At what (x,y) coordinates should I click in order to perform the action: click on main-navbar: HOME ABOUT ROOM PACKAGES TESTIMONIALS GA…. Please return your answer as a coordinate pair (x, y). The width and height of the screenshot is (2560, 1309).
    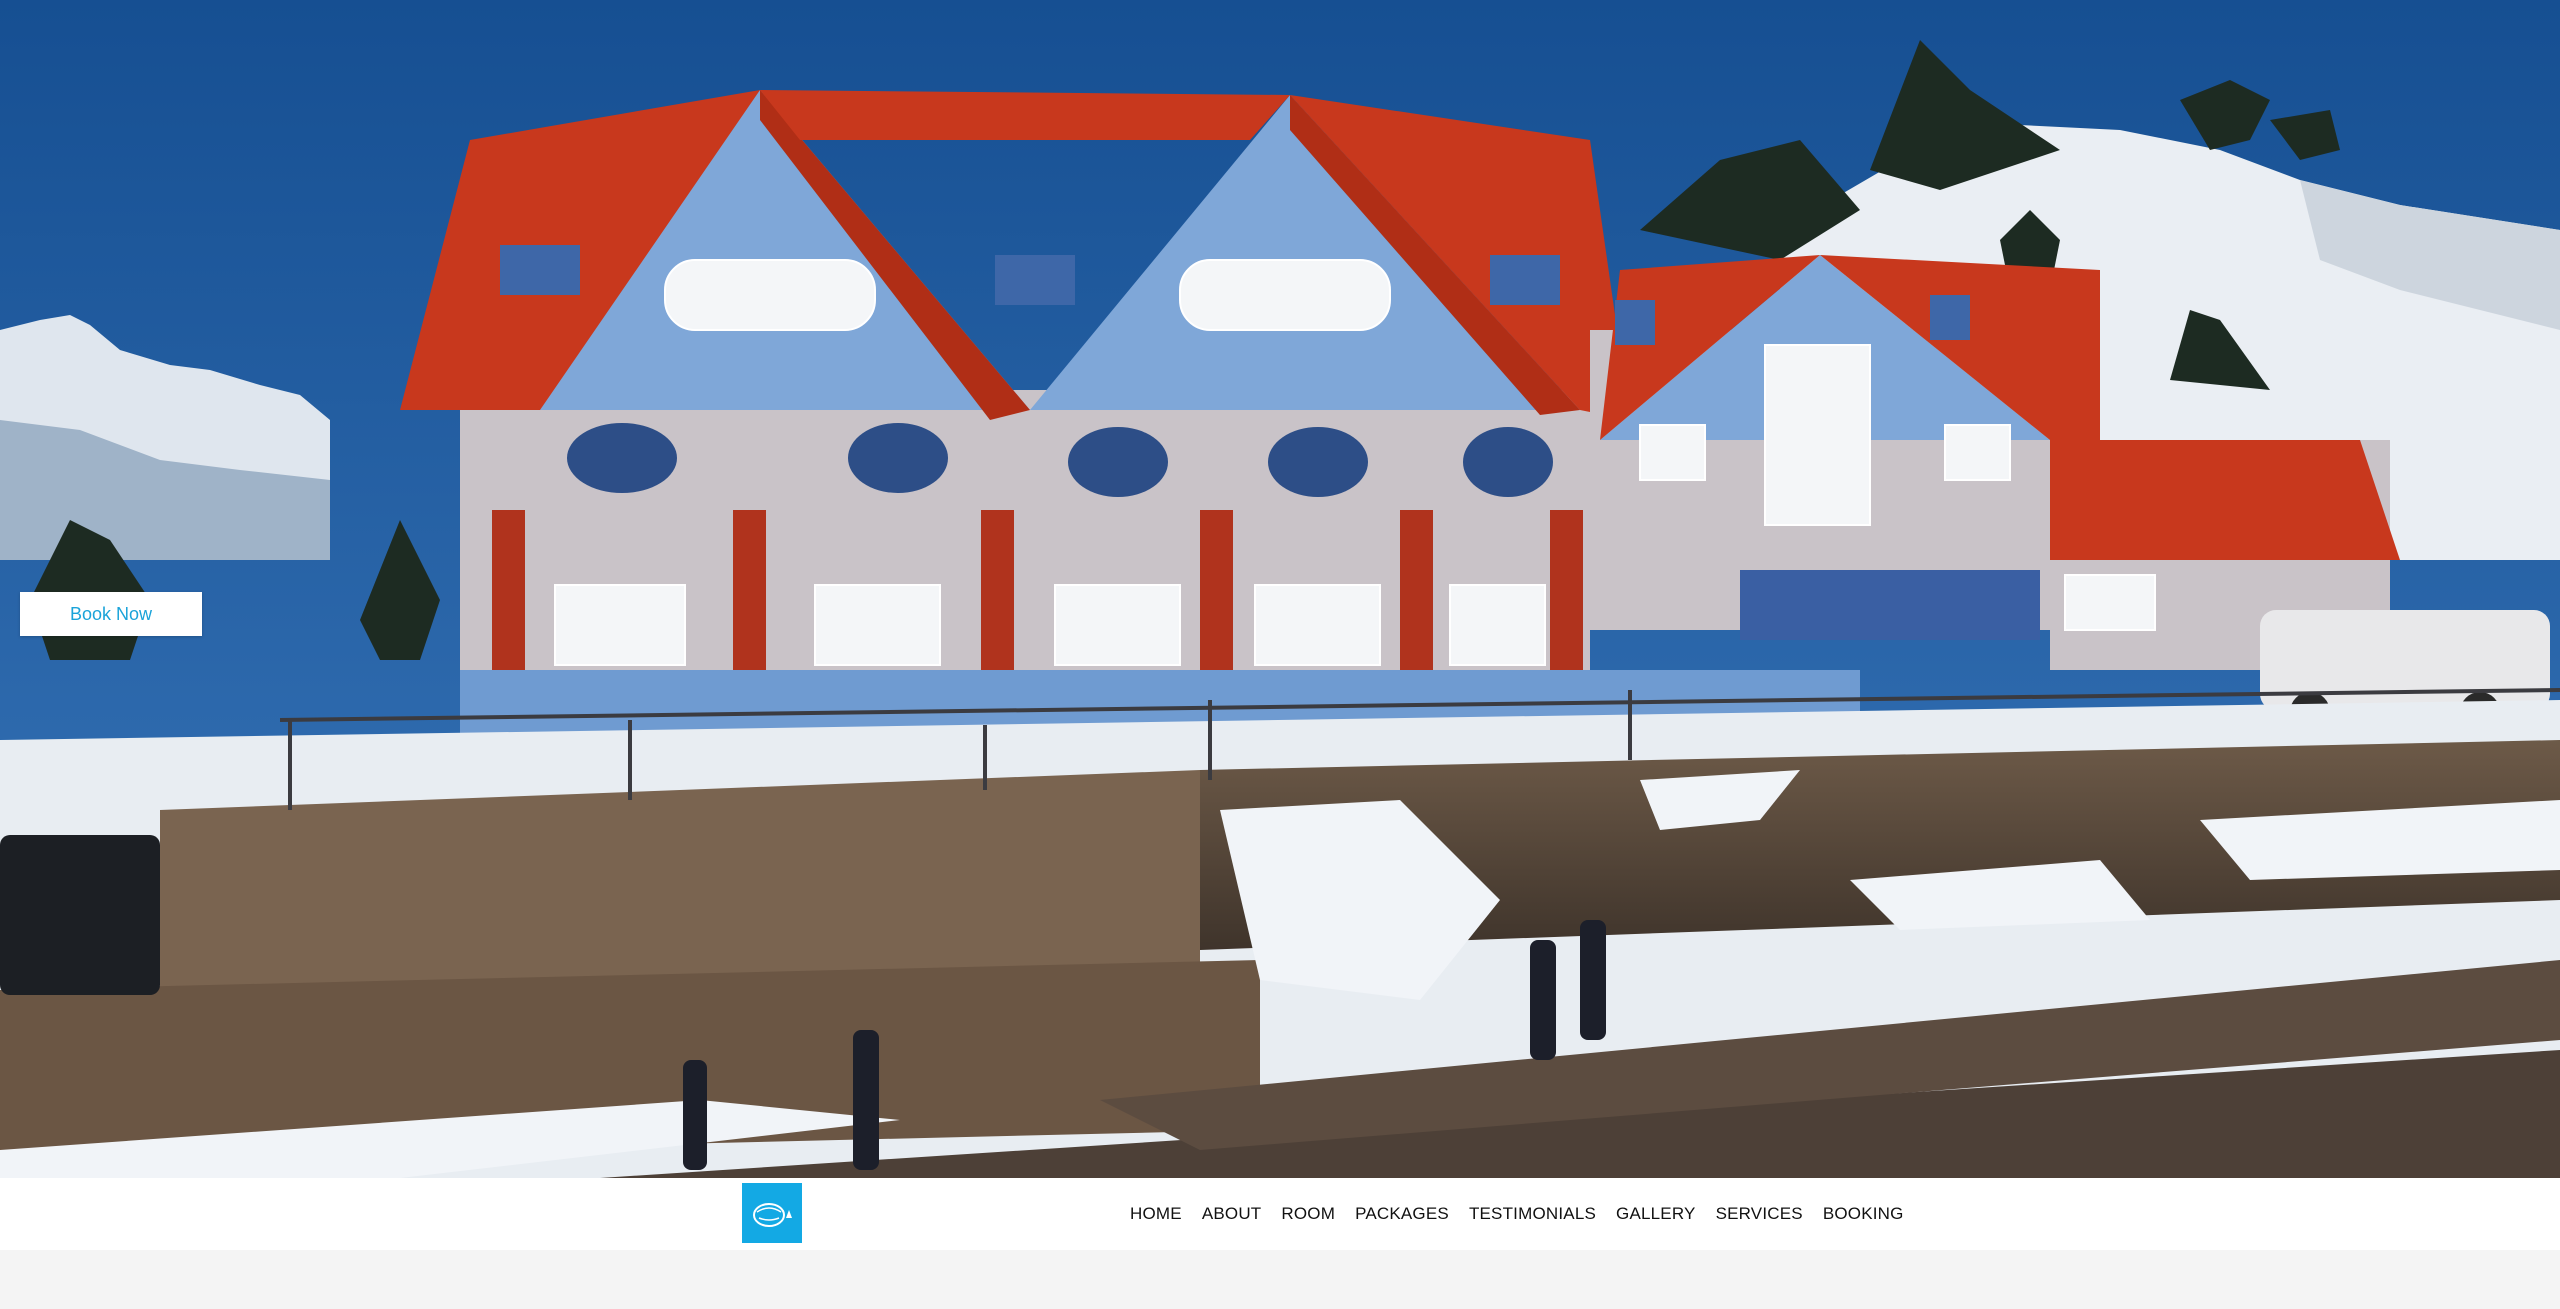
    Looking at the image, I should click on (1280, 1214).